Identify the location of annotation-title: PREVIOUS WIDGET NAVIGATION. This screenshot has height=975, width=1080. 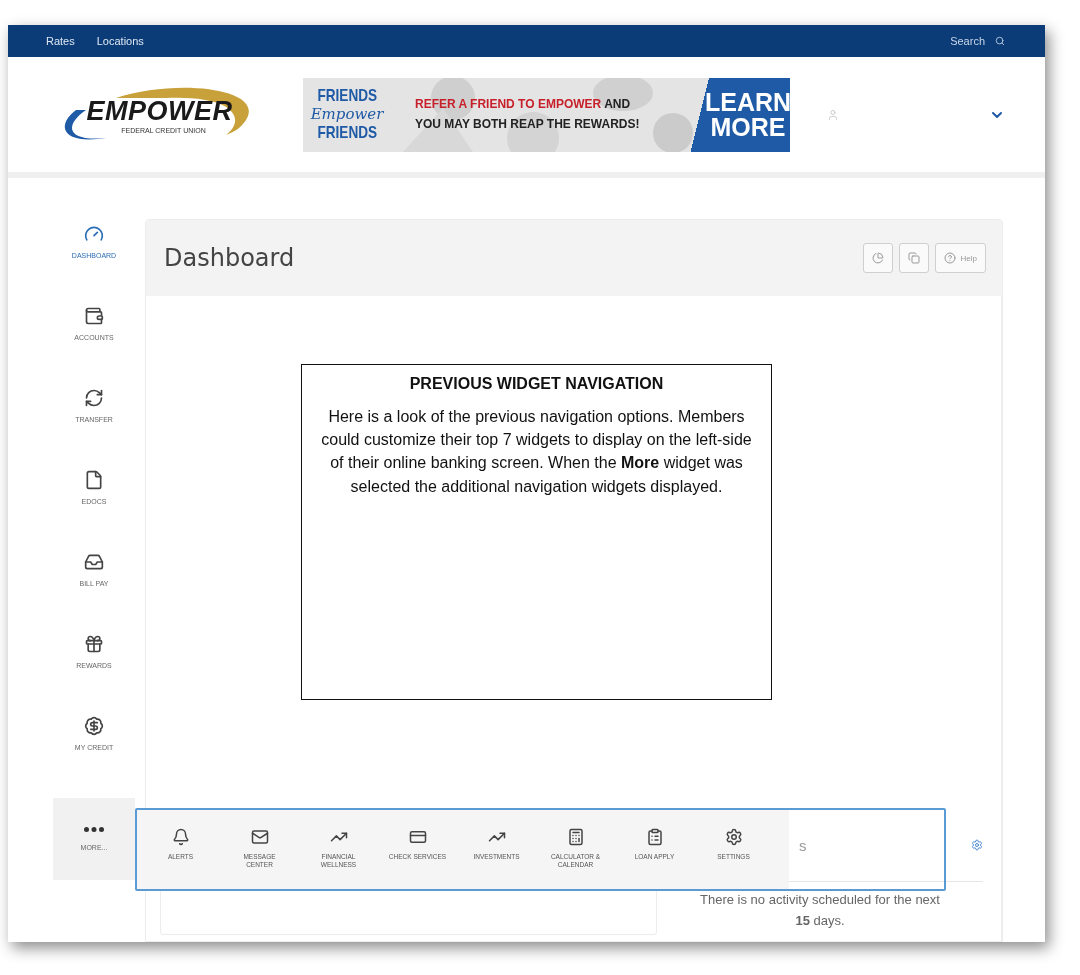
(536, 384).